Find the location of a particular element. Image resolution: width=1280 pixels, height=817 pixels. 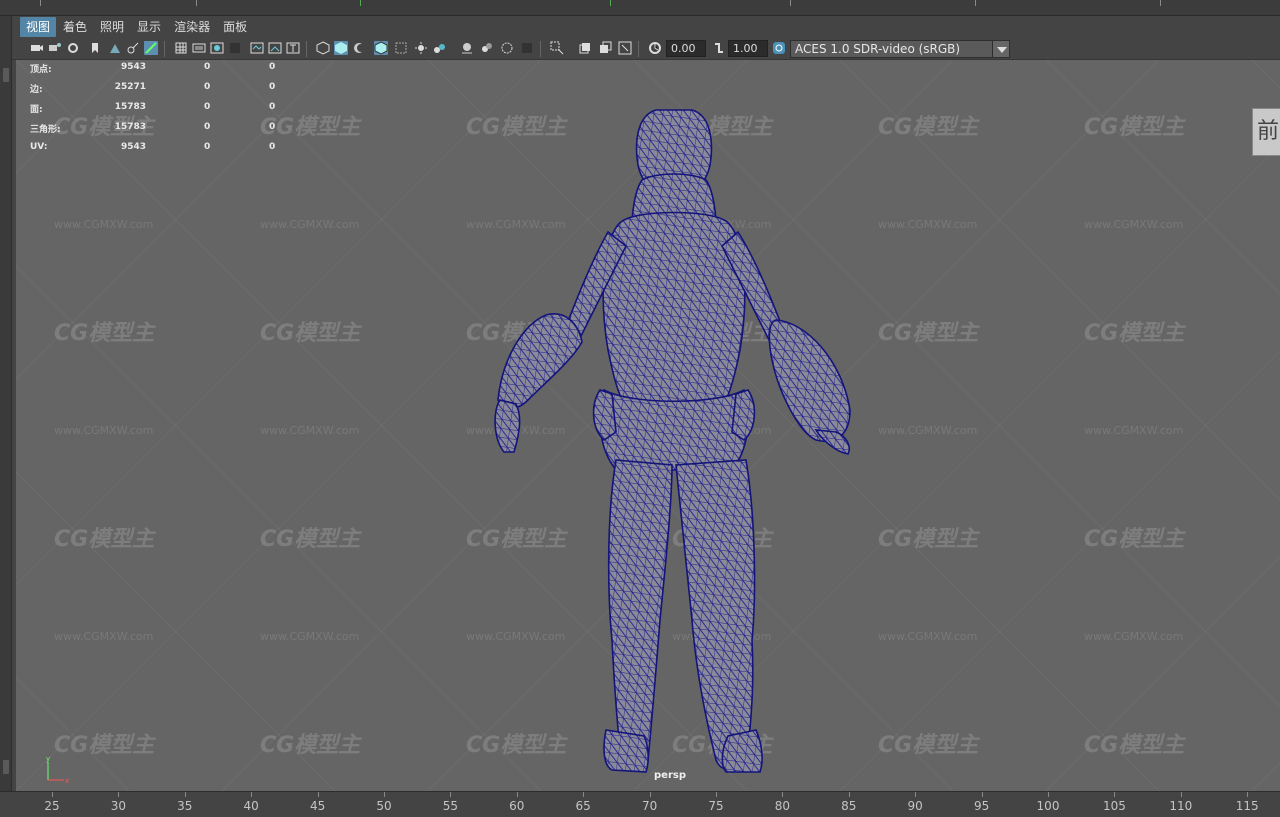

timeline-tick-label: 100 is located at coordinates (1048, 806).